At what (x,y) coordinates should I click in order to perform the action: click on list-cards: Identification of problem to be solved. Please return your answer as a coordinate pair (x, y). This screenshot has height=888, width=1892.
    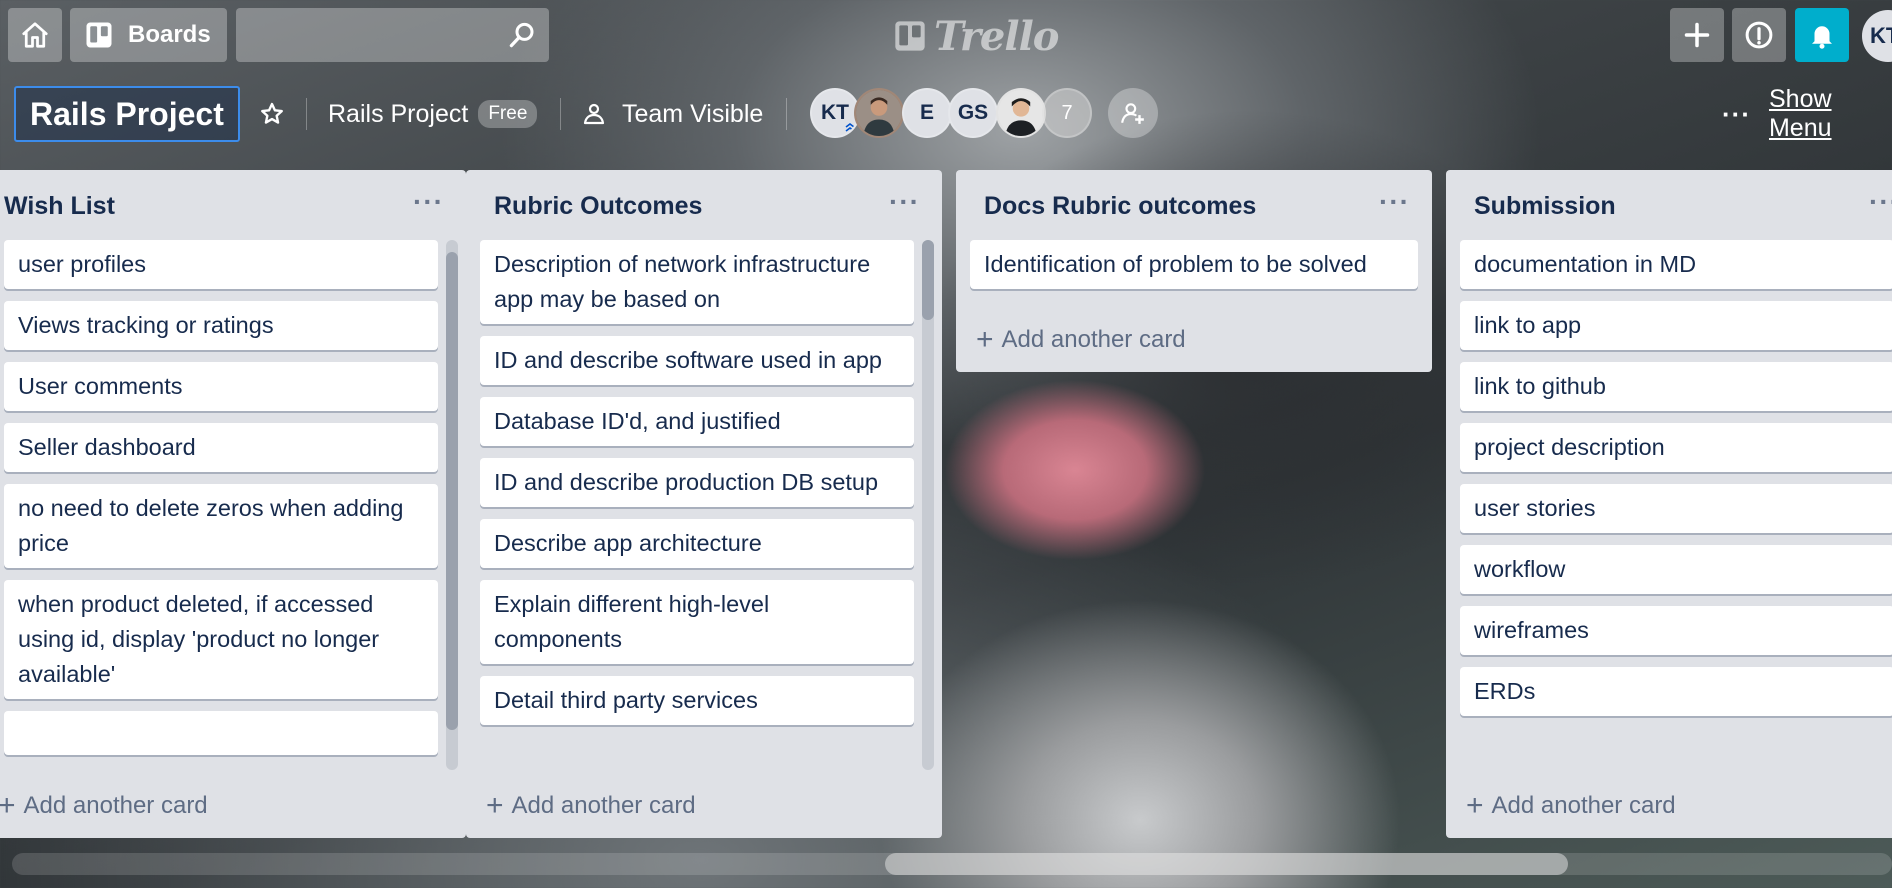
    Looking at the image, I should click on (1194, 275).